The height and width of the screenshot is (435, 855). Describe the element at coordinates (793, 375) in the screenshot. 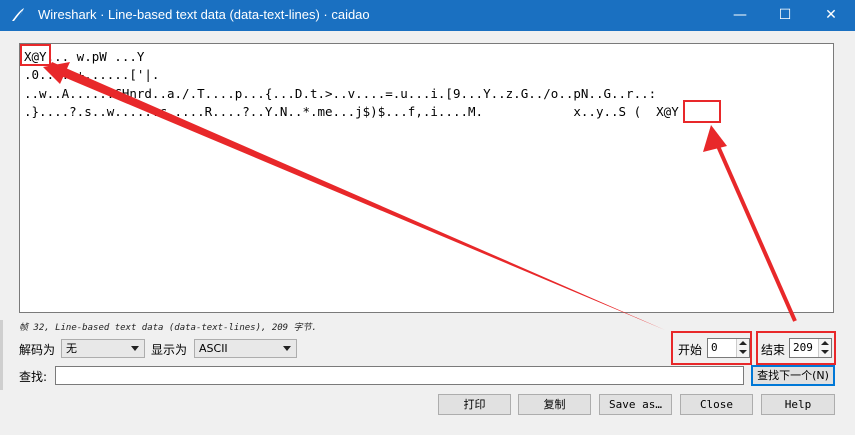

I see `find-next-button: 查找下一个(N)` at that location.